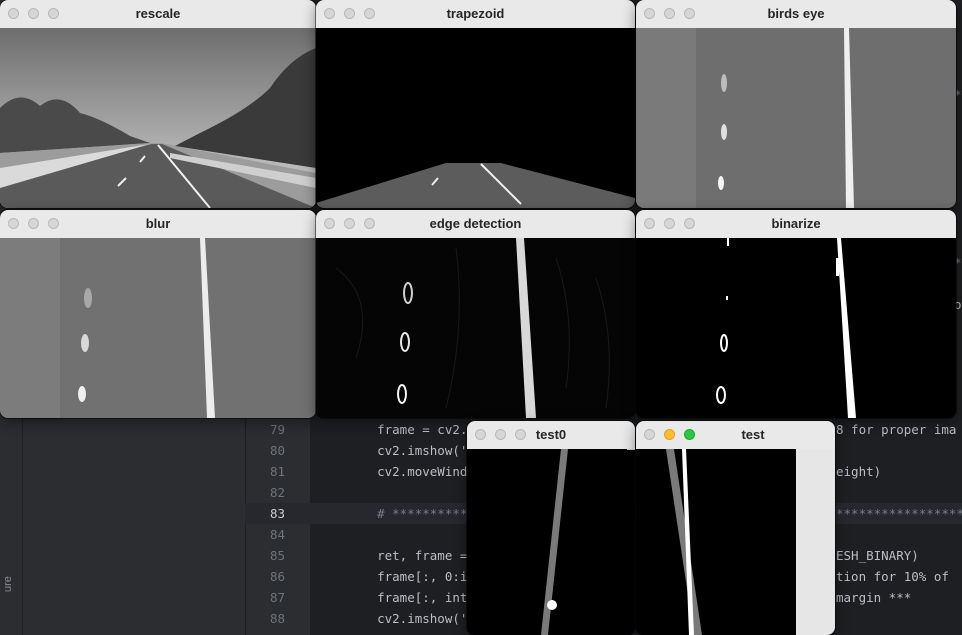  Describe the element at coordinates (277, 429) in the screenshot. I see `line-number: 79` at that location.